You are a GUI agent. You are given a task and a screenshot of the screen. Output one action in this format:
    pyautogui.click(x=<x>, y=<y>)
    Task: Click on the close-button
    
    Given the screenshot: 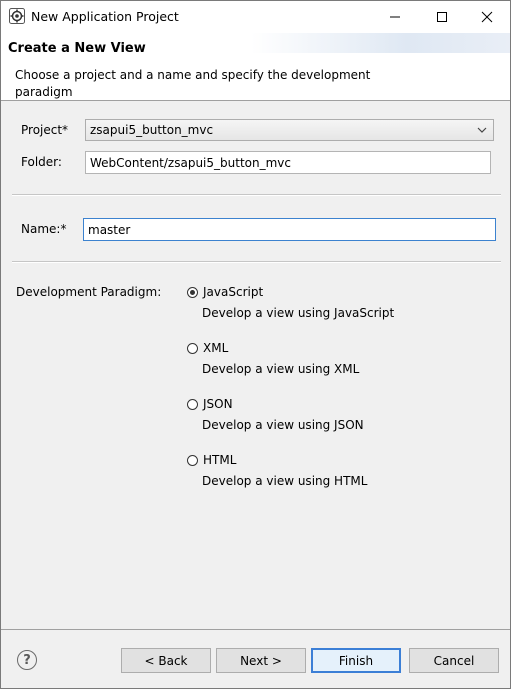 What is the action you would take?
    pyautogui.click(x=487, y=16)
    